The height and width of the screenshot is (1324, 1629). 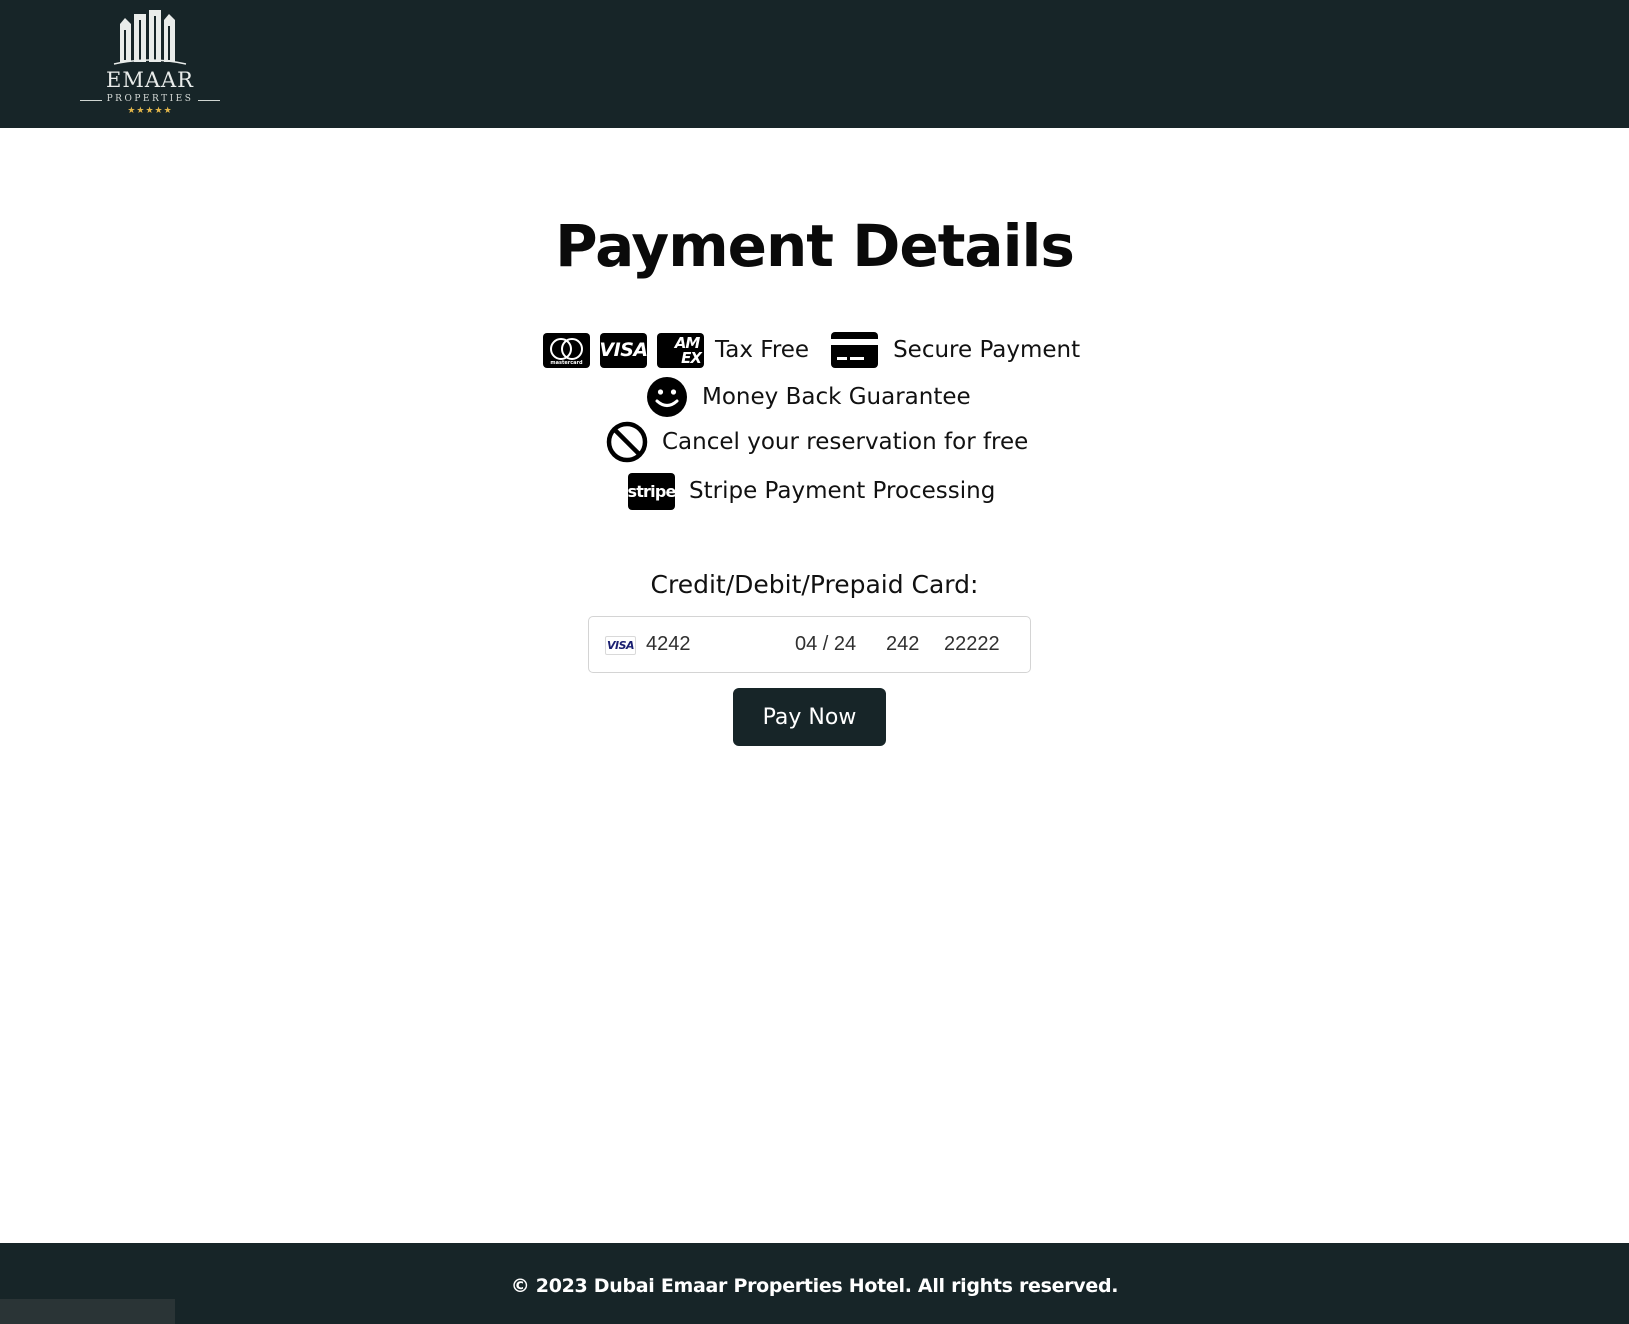 What do you see at coordinates (972, 644) in the screenshot?
I see `card-zip-input: 22222` at bounding box center [972, 644].